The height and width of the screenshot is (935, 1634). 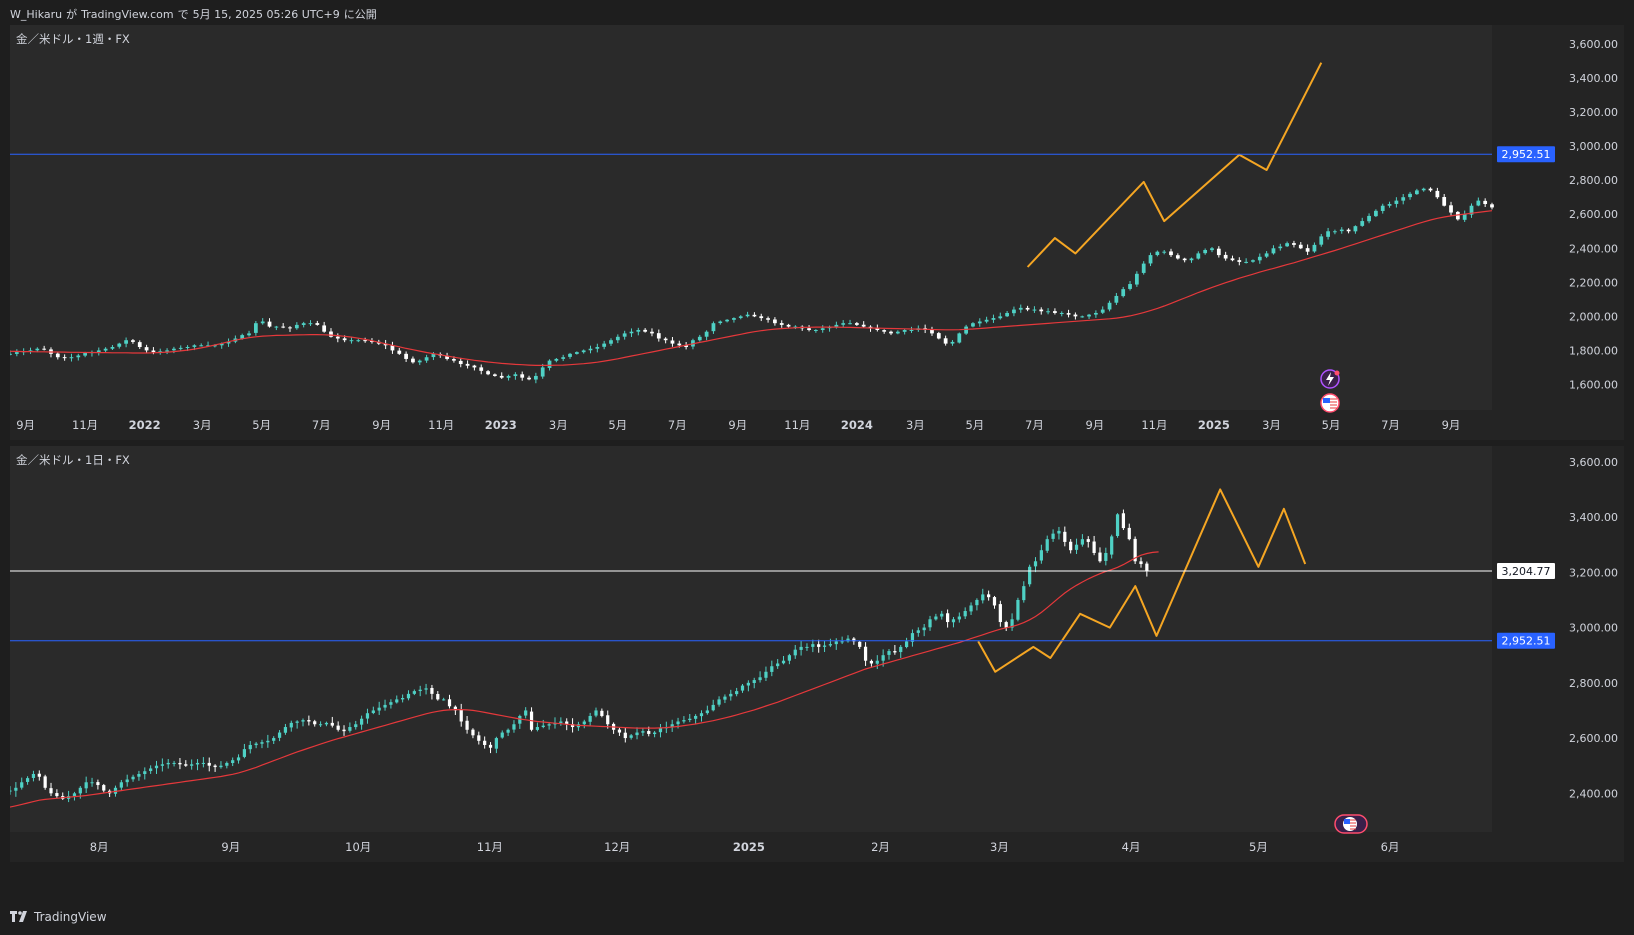 I want to click on tradingview-logo-icon, so click(x=20, y=917).